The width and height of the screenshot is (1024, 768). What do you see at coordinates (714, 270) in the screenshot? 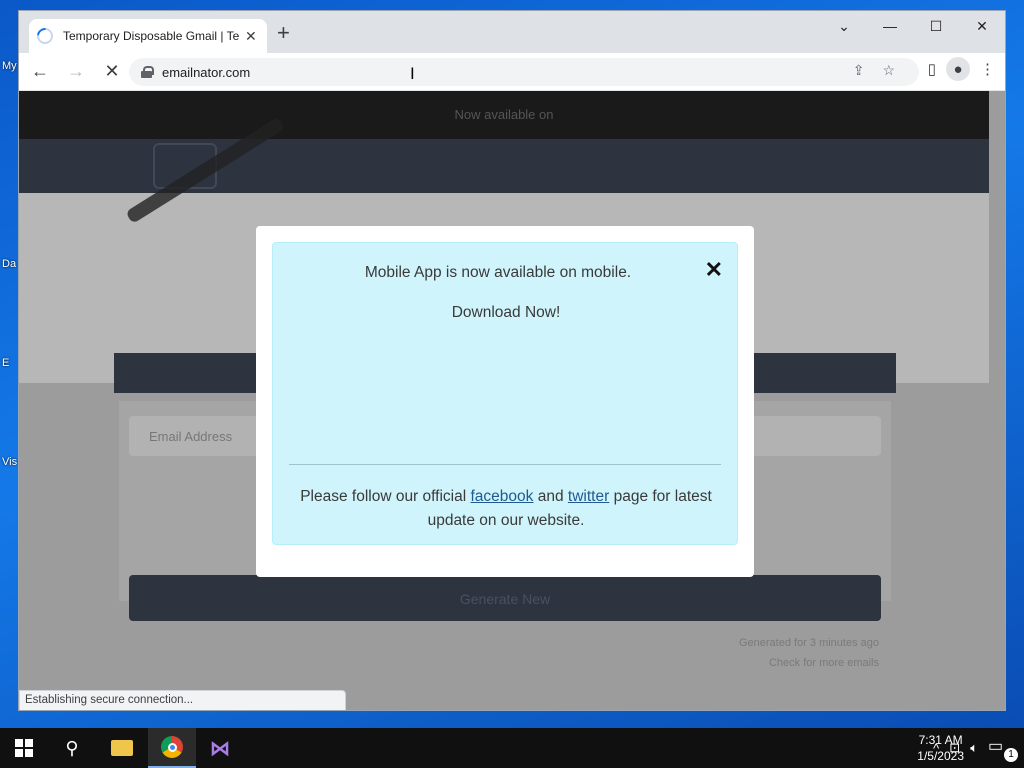
I see `close-modal-icon: ✕` at bounding box center [714, 270].